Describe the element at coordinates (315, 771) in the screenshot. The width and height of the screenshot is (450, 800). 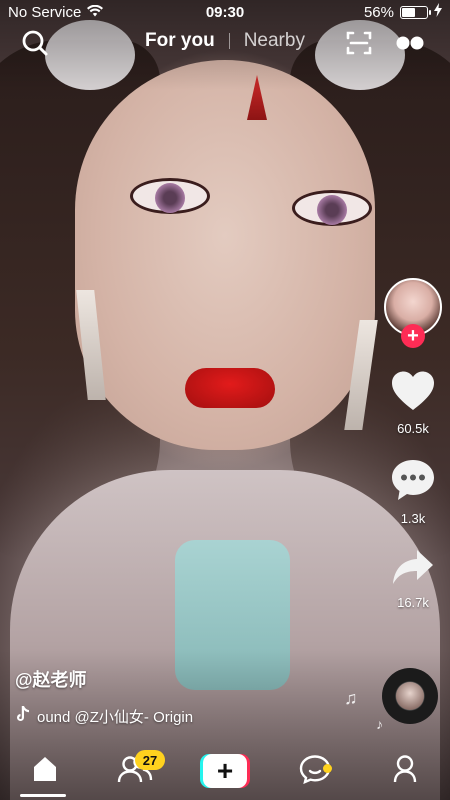
I see `nav-messages` at that location.